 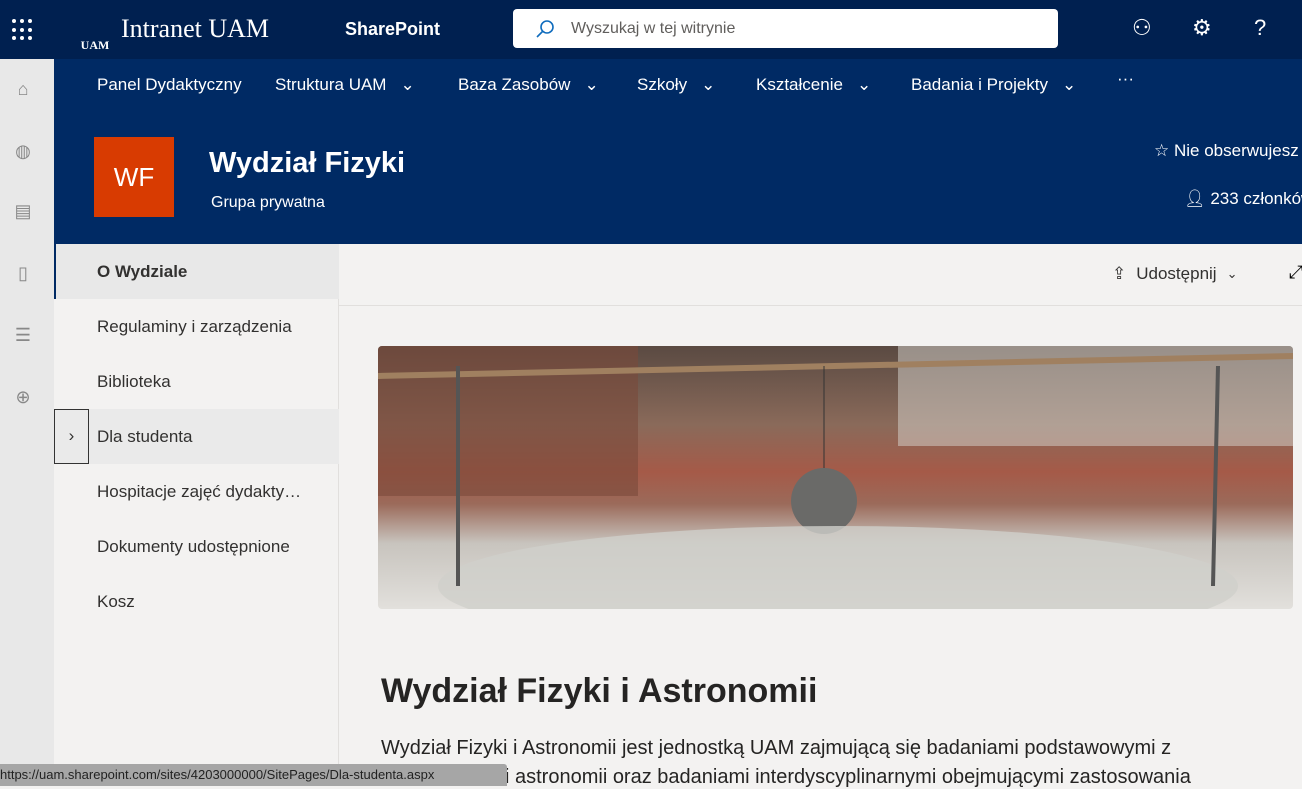 What do you see at coordinates (1164, 150) in the screenshot?
I see `star-icon: ☆` at bounding box center [1164, 150].